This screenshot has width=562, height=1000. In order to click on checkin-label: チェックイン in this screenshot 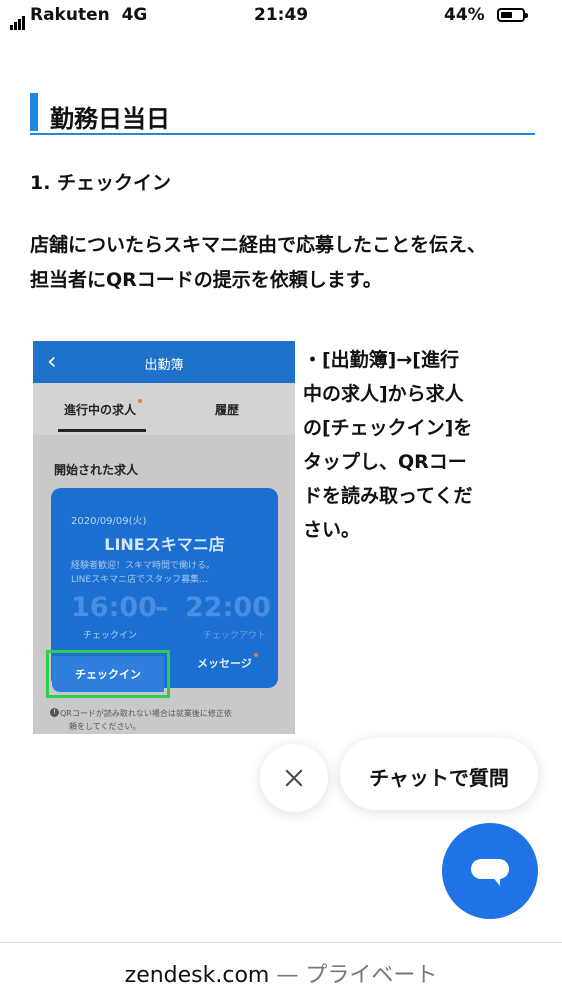, I will do `click(110, 636)`.